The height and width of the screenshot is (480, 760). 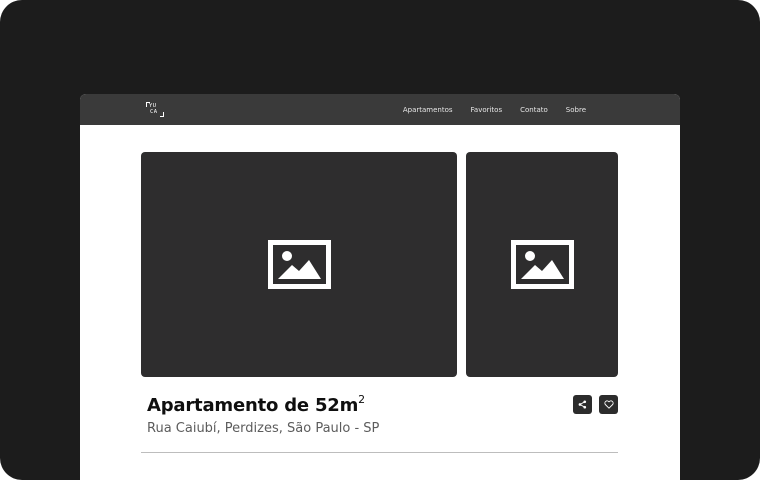 What do you see at coordinates (263, 428) in the screenshot?
I see `listing-address: Rua Caiubí, Perdizes, São Paulo - SP` at bounding box center [263, 428].